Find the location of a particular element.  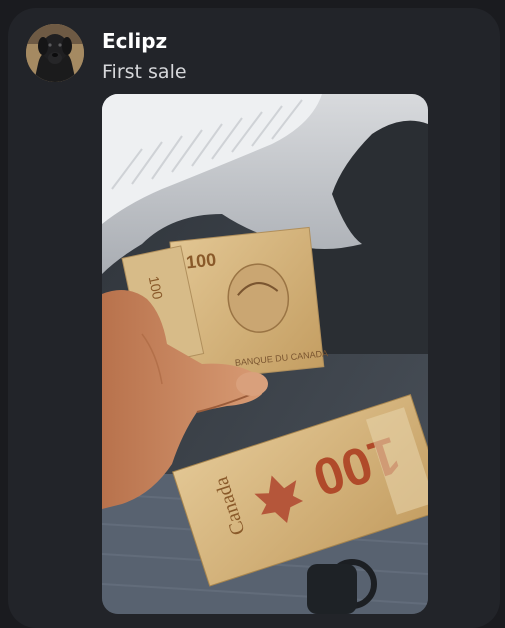

user-avatar is located at coordinates (55, 53).